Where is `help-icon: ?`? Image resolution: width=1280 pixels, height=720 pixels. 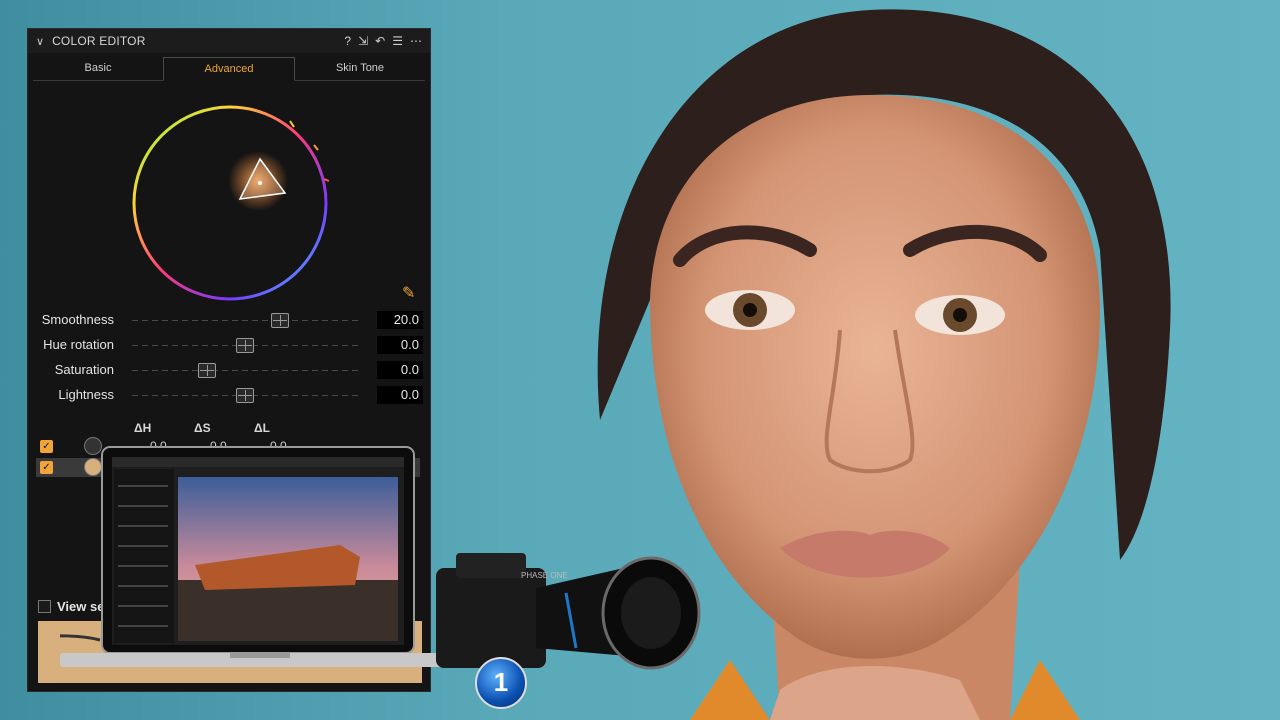
help-icon: ? is located at coordinates (347, 41).